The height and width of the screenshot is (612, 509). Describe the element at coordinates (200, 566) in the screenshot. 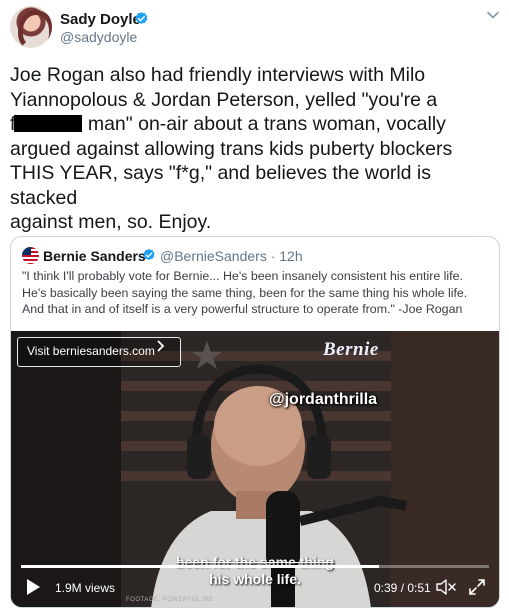

I see `video-progress-fill` at that location.